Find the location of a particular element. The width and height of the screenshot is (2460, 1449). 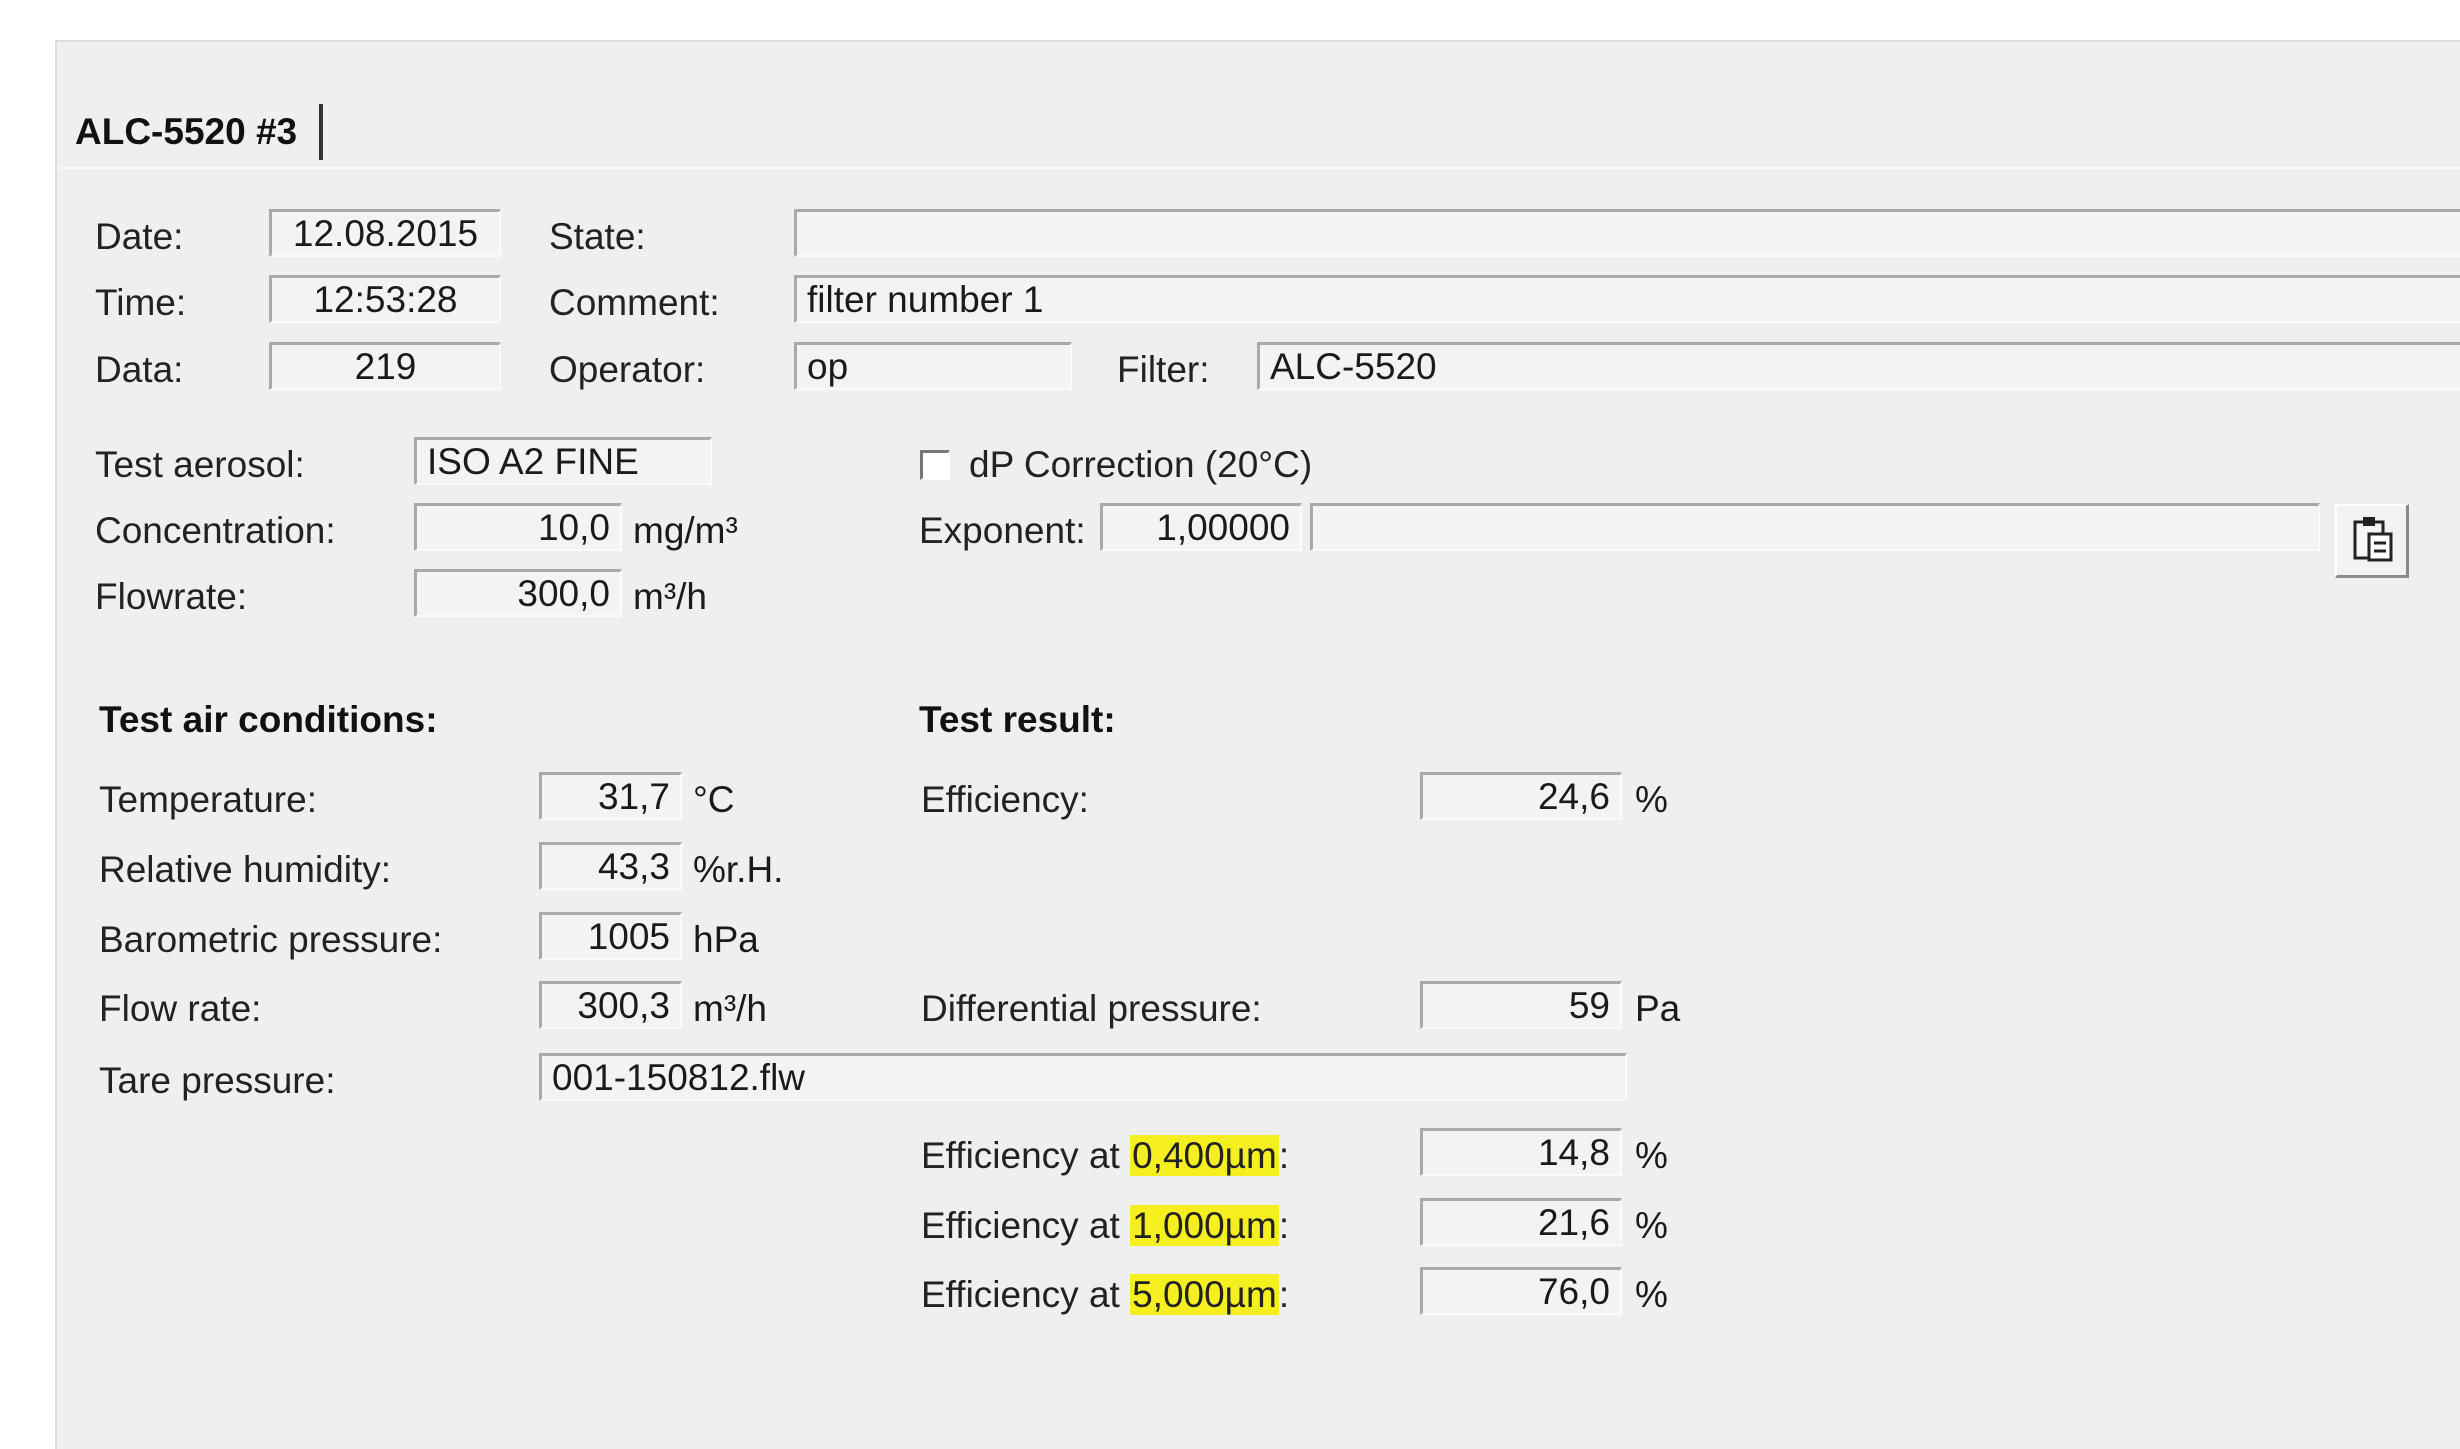

data-field: 219 is located at coordinates (385, 366).